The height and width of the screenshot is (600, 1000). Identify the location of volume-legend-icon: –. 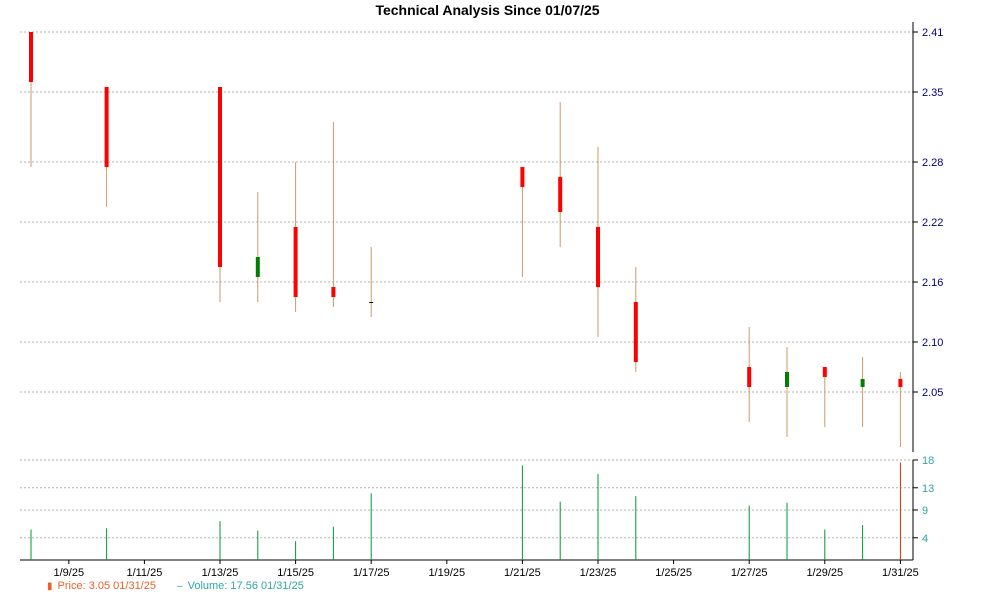
(180, 586).